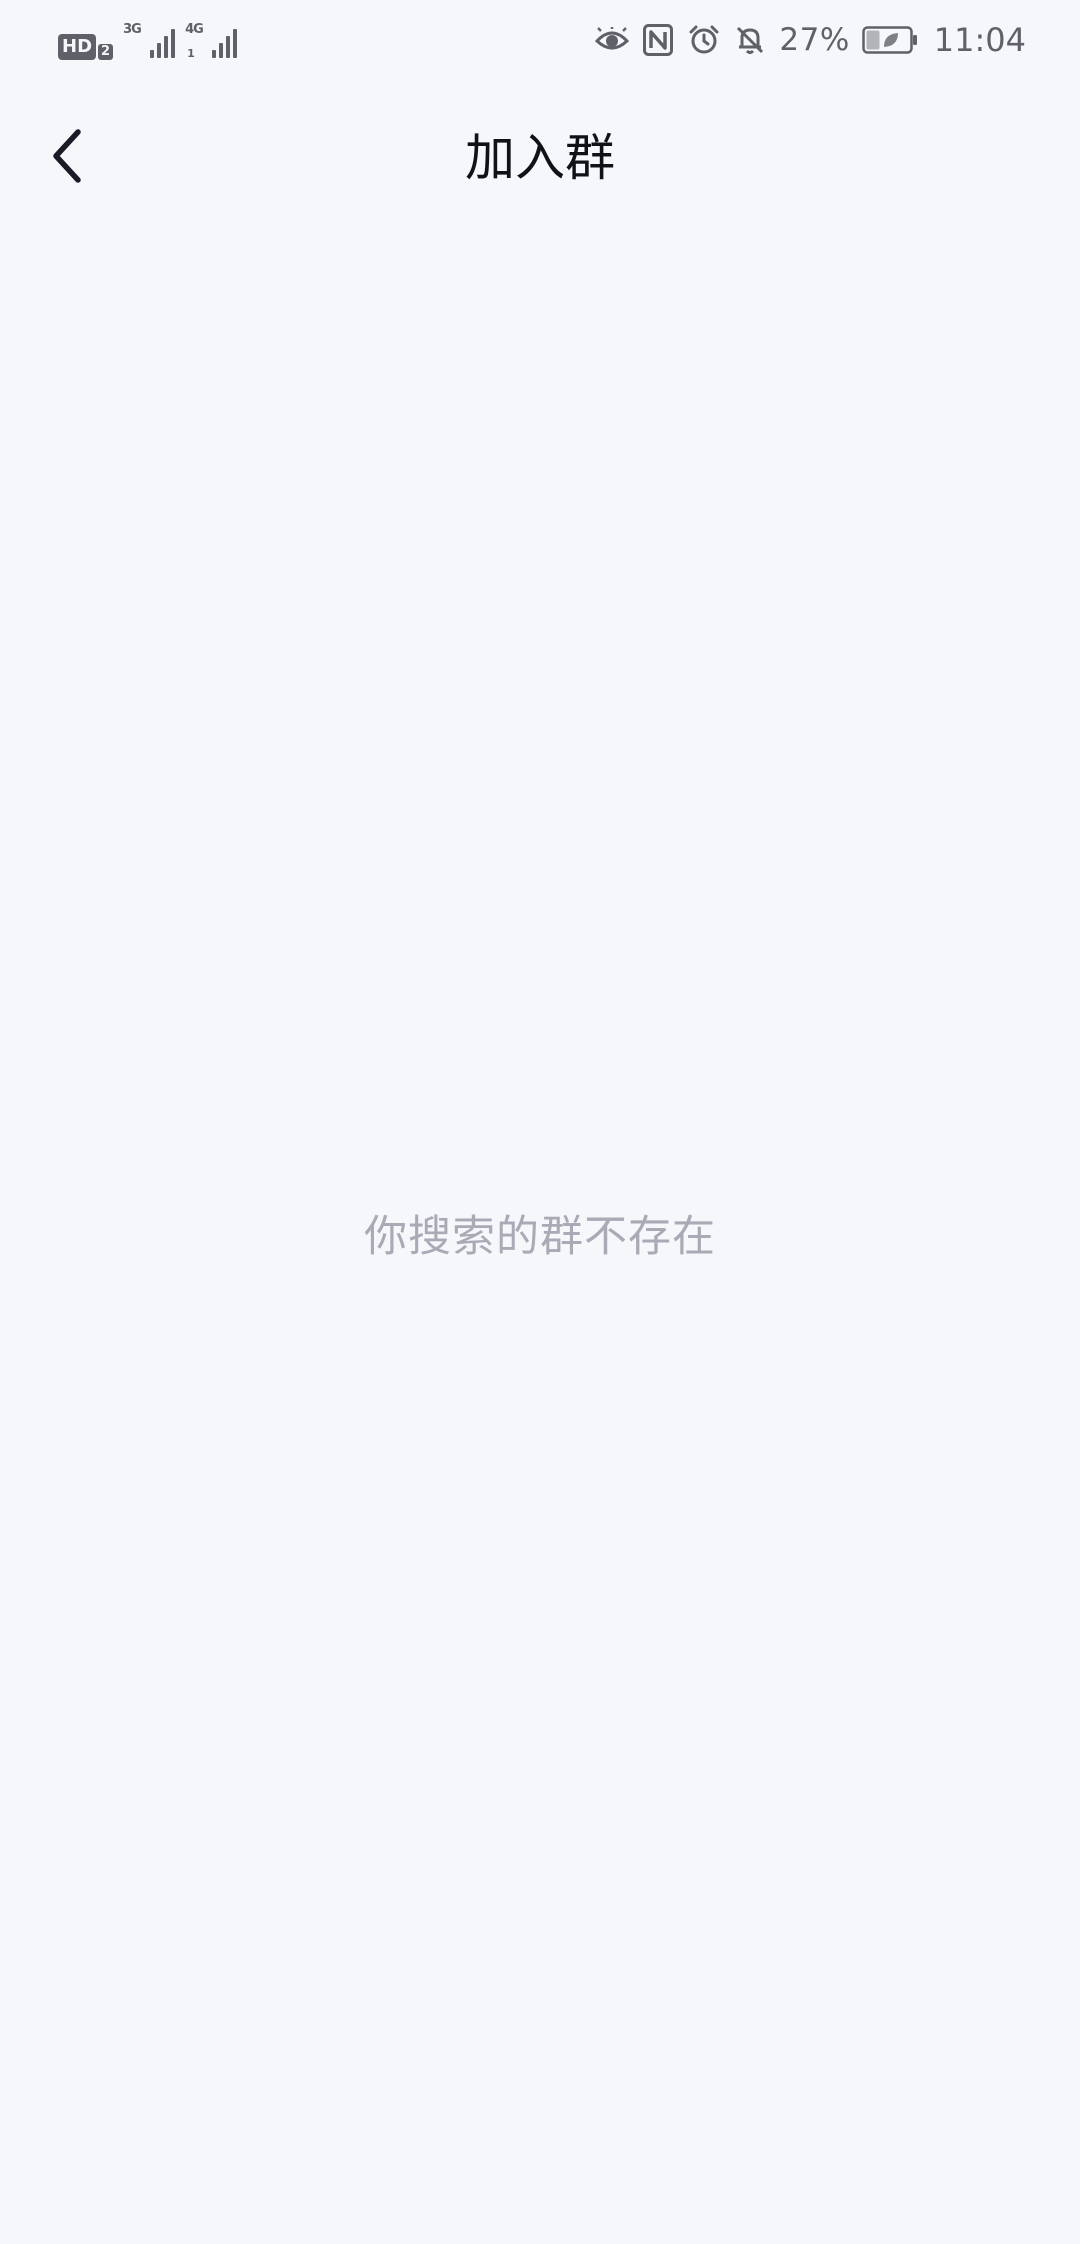 Image resolution: width=1080 pixels, height=2244 pixels. Describe the element at coordinates (106, 52) in the screenshot. I see `hd-sub-label: 2` at that location.